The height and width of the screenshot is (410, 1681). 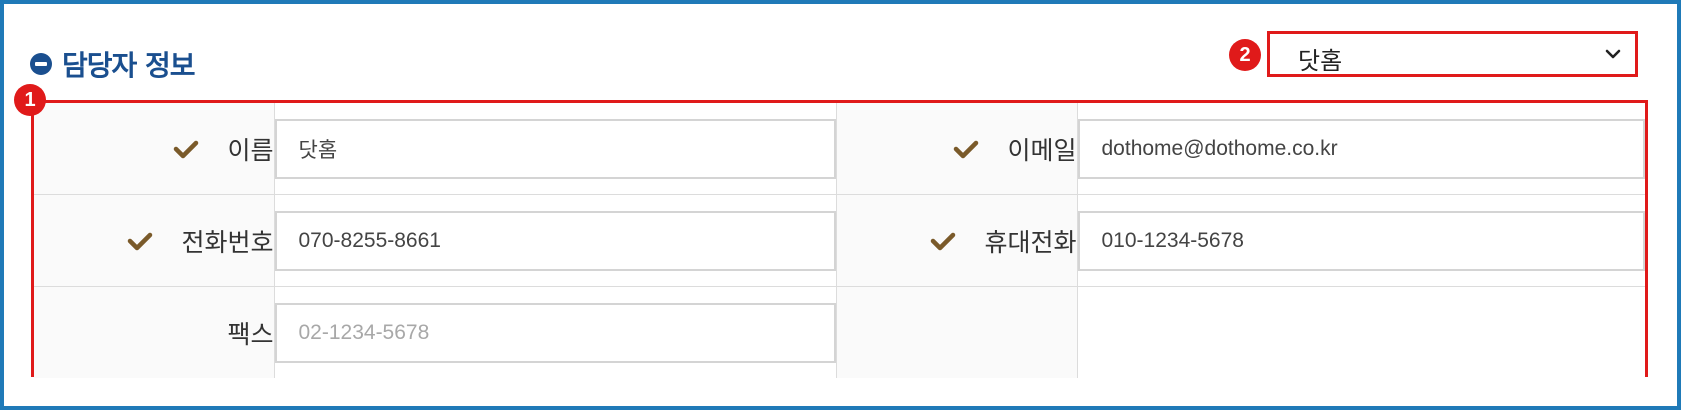 I want to click on name-label-cell: 이름, so click(x=154, y=149).